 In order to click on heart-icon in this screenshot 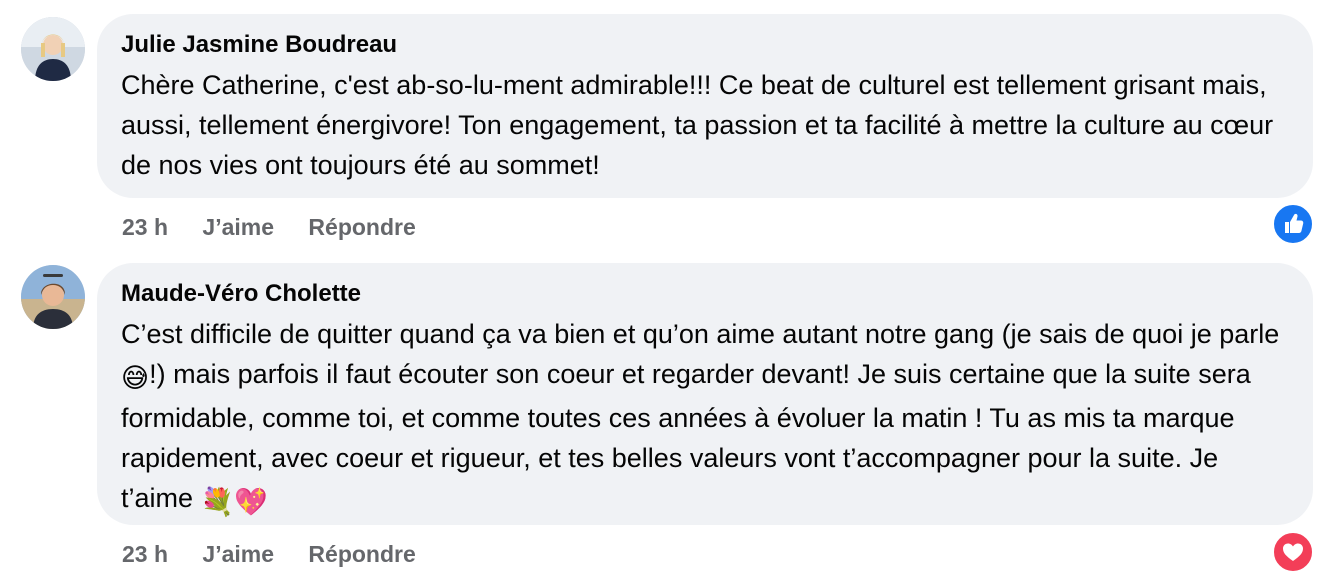, I will do `click(1293, 552)`.